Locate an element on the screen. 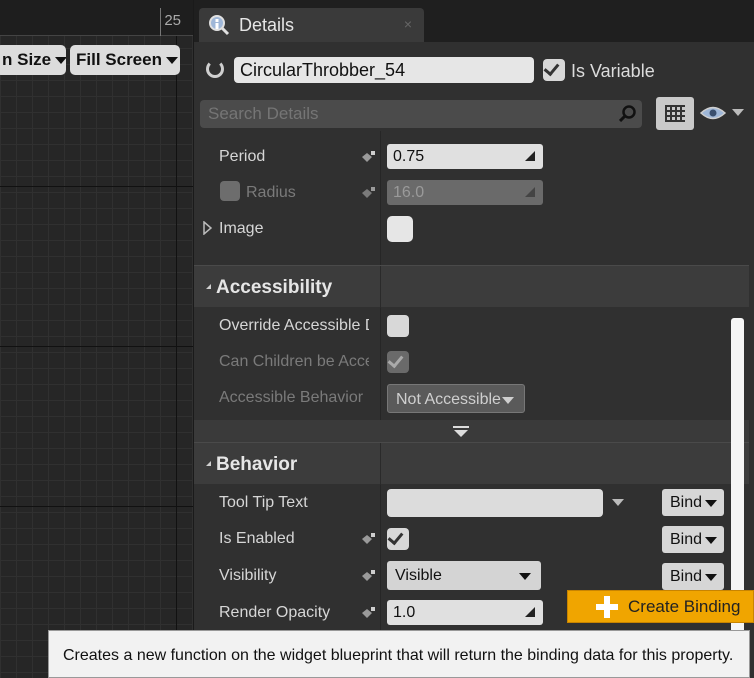 Image resolution: width=754 pixels, height=678 pixels. circular-throbber-icon is located at coordinates (215, 69).